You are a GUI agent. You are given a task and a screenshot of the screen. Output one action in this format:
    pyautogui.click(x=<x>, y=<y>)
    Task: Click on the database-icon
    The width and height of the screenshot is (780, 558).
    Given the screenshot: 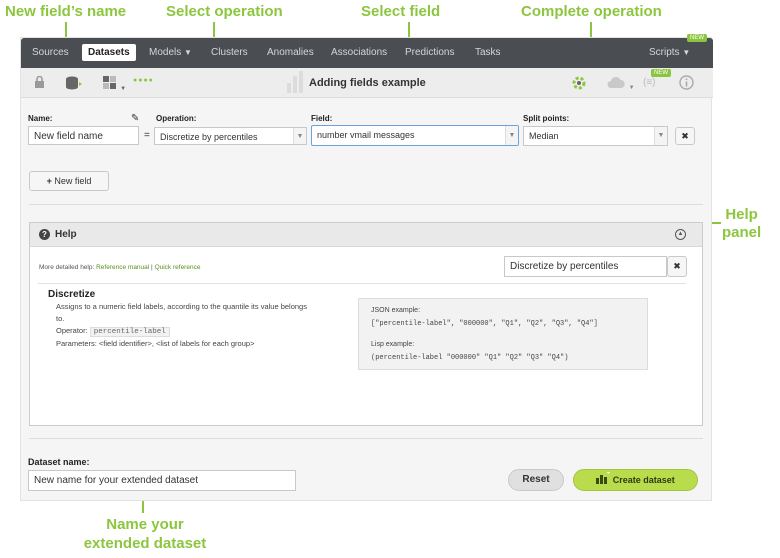 What is the action you would take?
    pyautogui.click(x=74, y=84)
    